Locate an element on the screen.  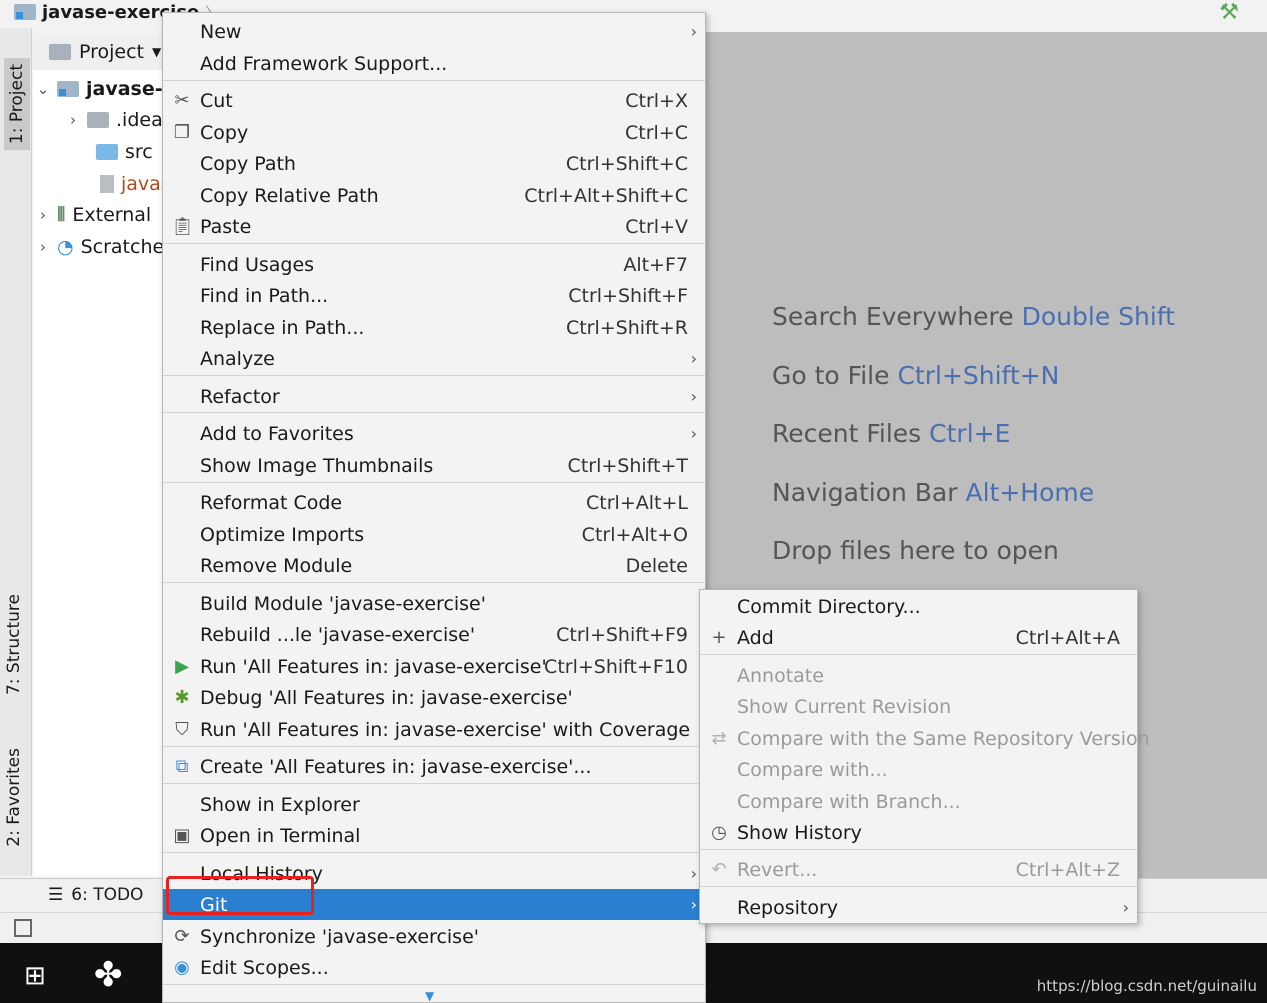
menu-item-refactor: Refactor › is located at coordinates (434, 396).